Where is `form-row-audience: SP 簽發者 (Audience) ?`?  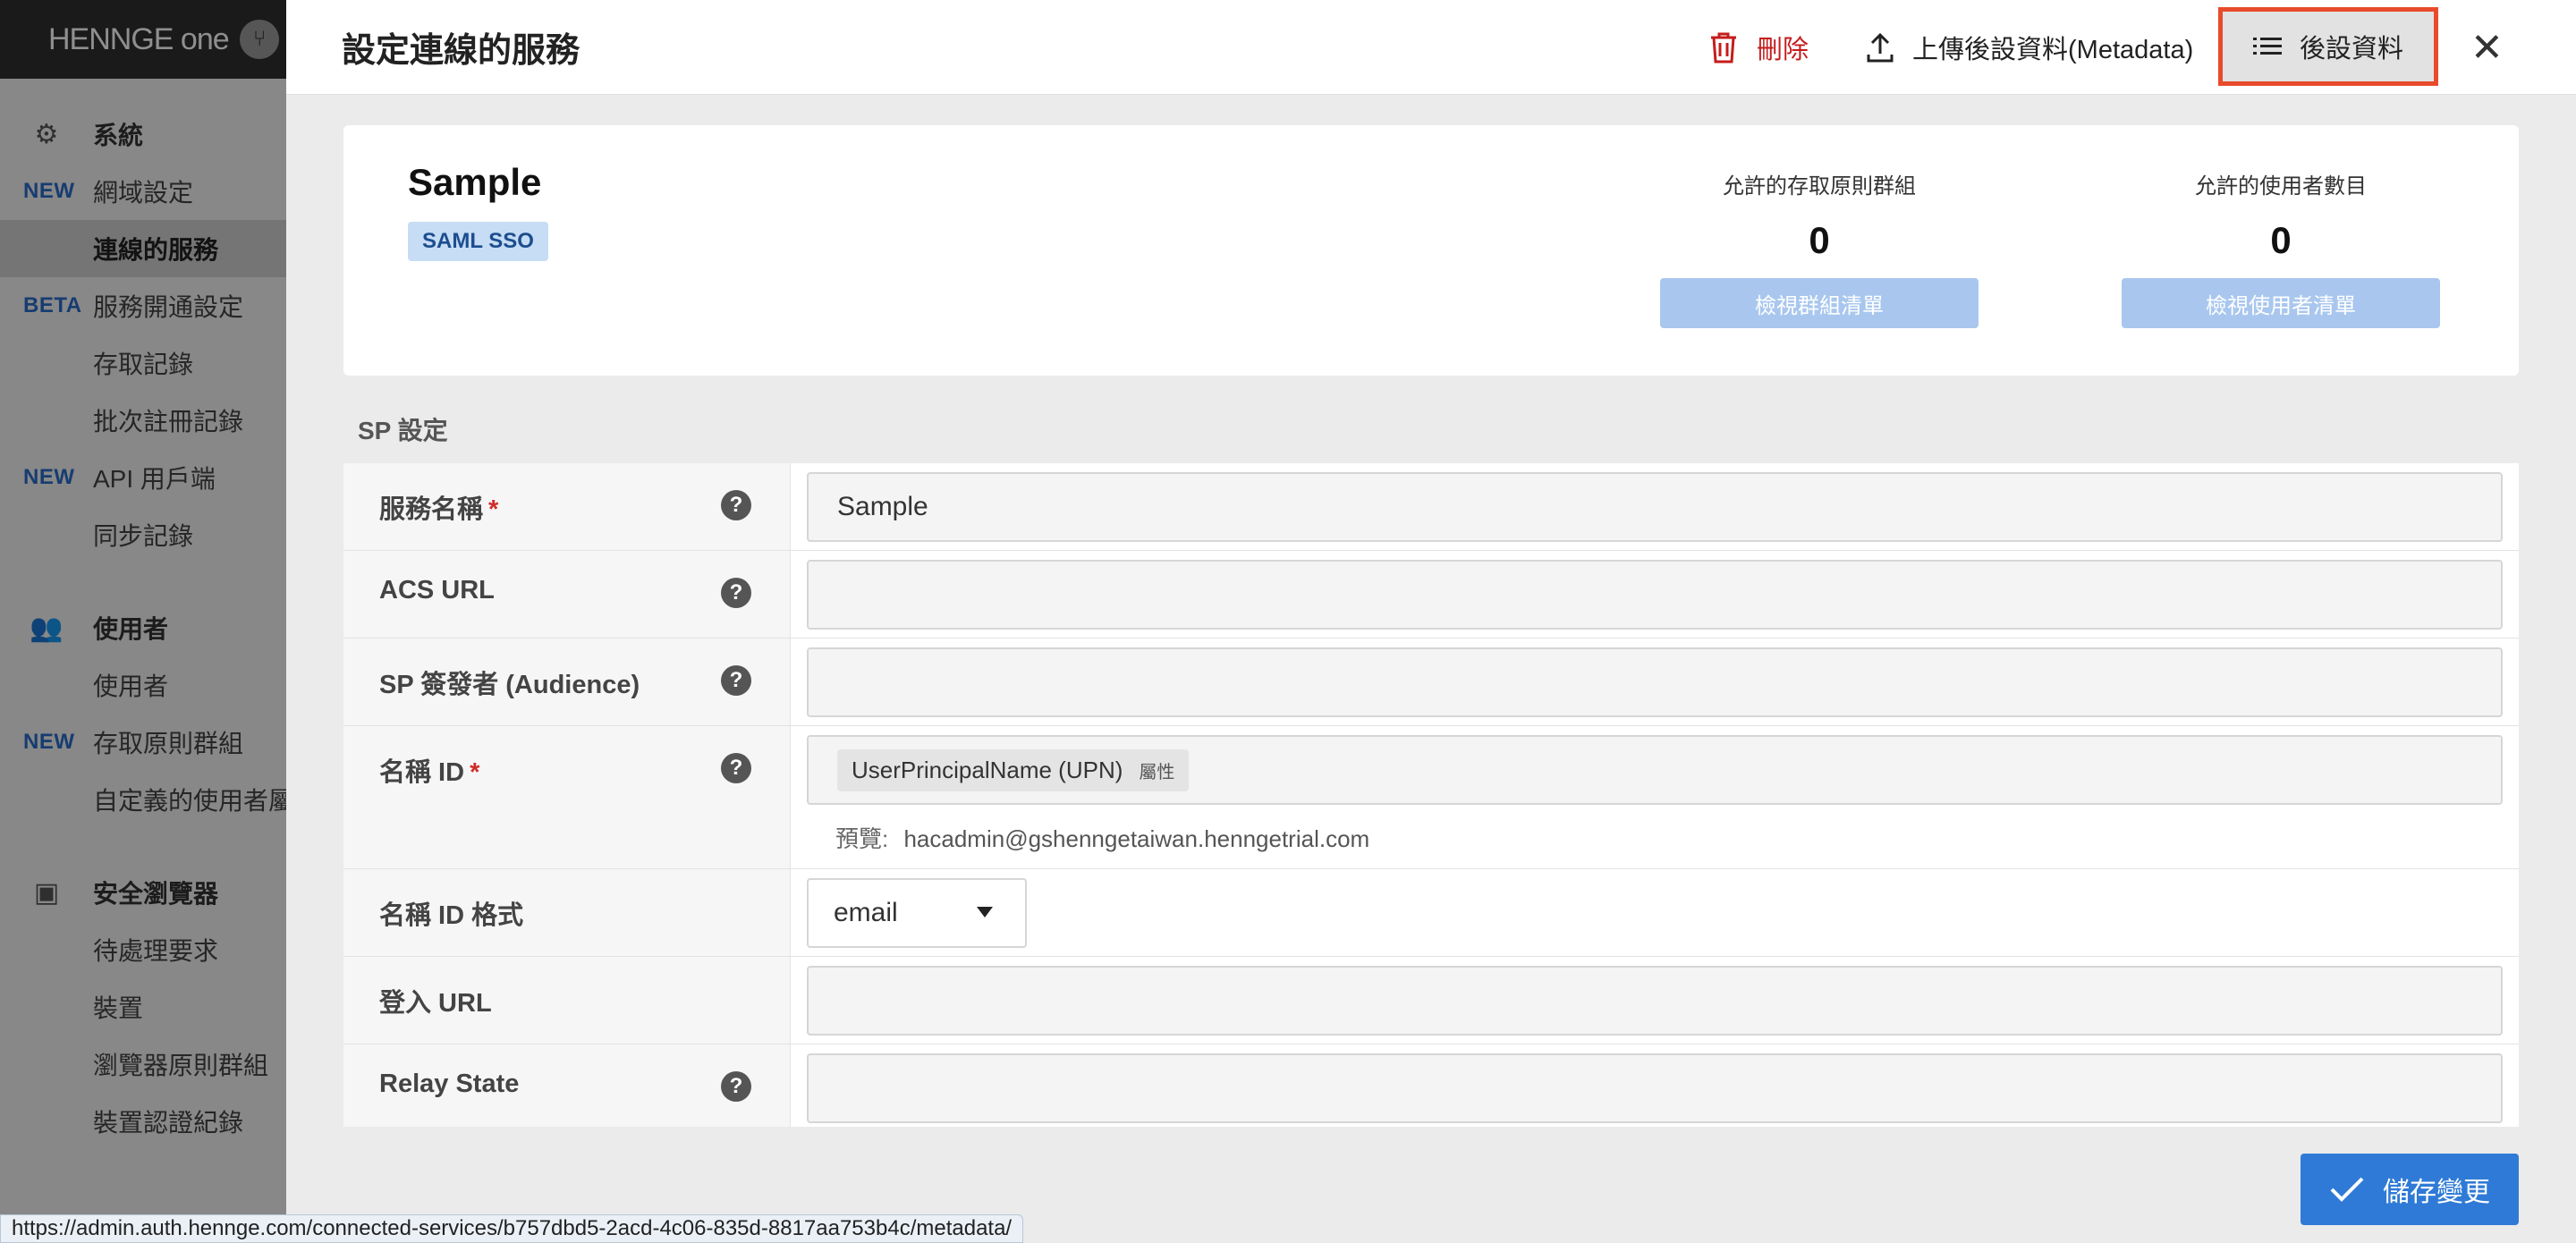
form-row-audience: SP 簽發者 (Audience) ? is located at coordinates (1431, 682).